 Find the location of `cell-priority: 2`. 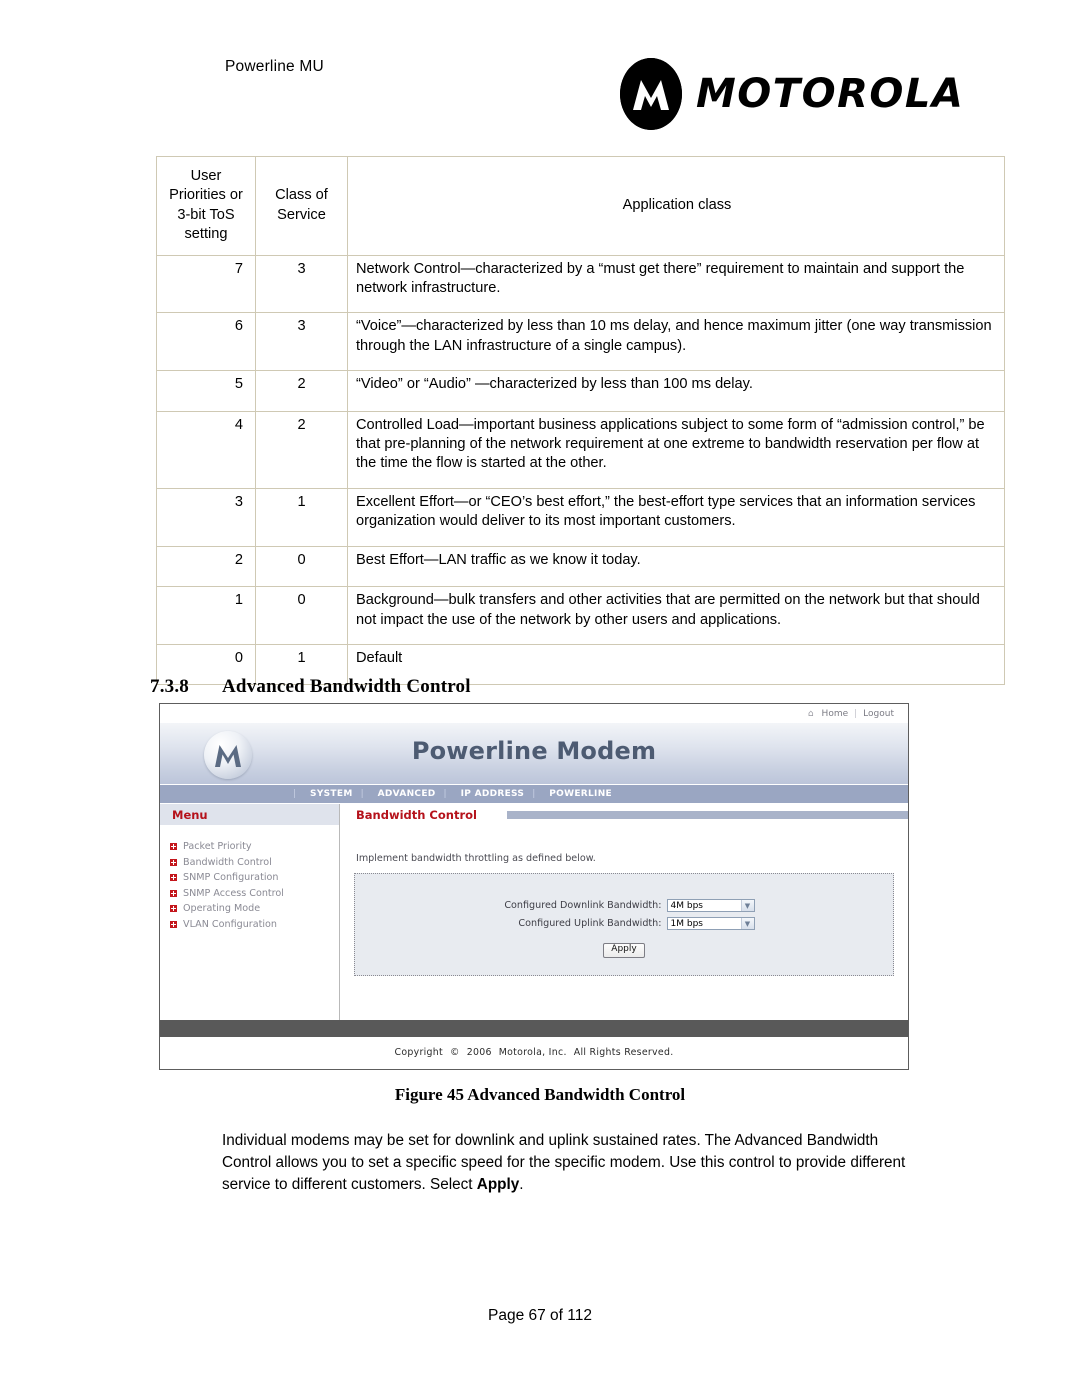

cell-priority: 2 is located at coordinates (206, 566).